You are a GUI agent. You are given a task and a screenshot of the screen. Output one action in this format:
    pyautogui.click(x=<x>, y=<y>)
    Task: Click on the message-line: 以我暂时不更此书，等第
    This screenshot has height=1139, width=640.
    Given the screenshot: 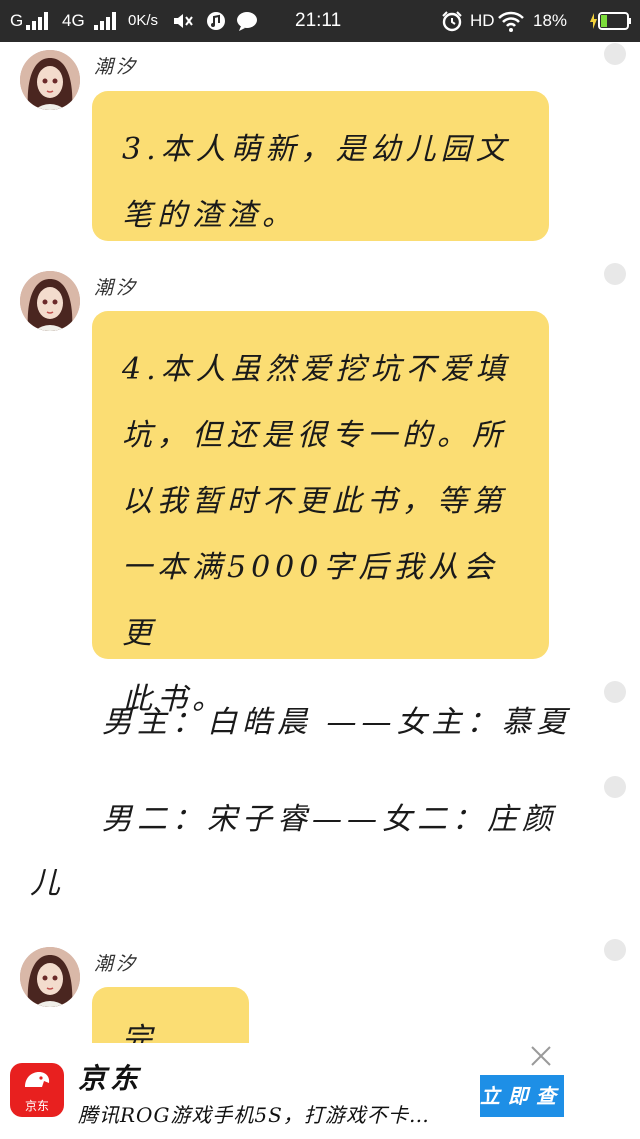 What is the action you would take?
    pyautogui.click(x=314, y=501)
    